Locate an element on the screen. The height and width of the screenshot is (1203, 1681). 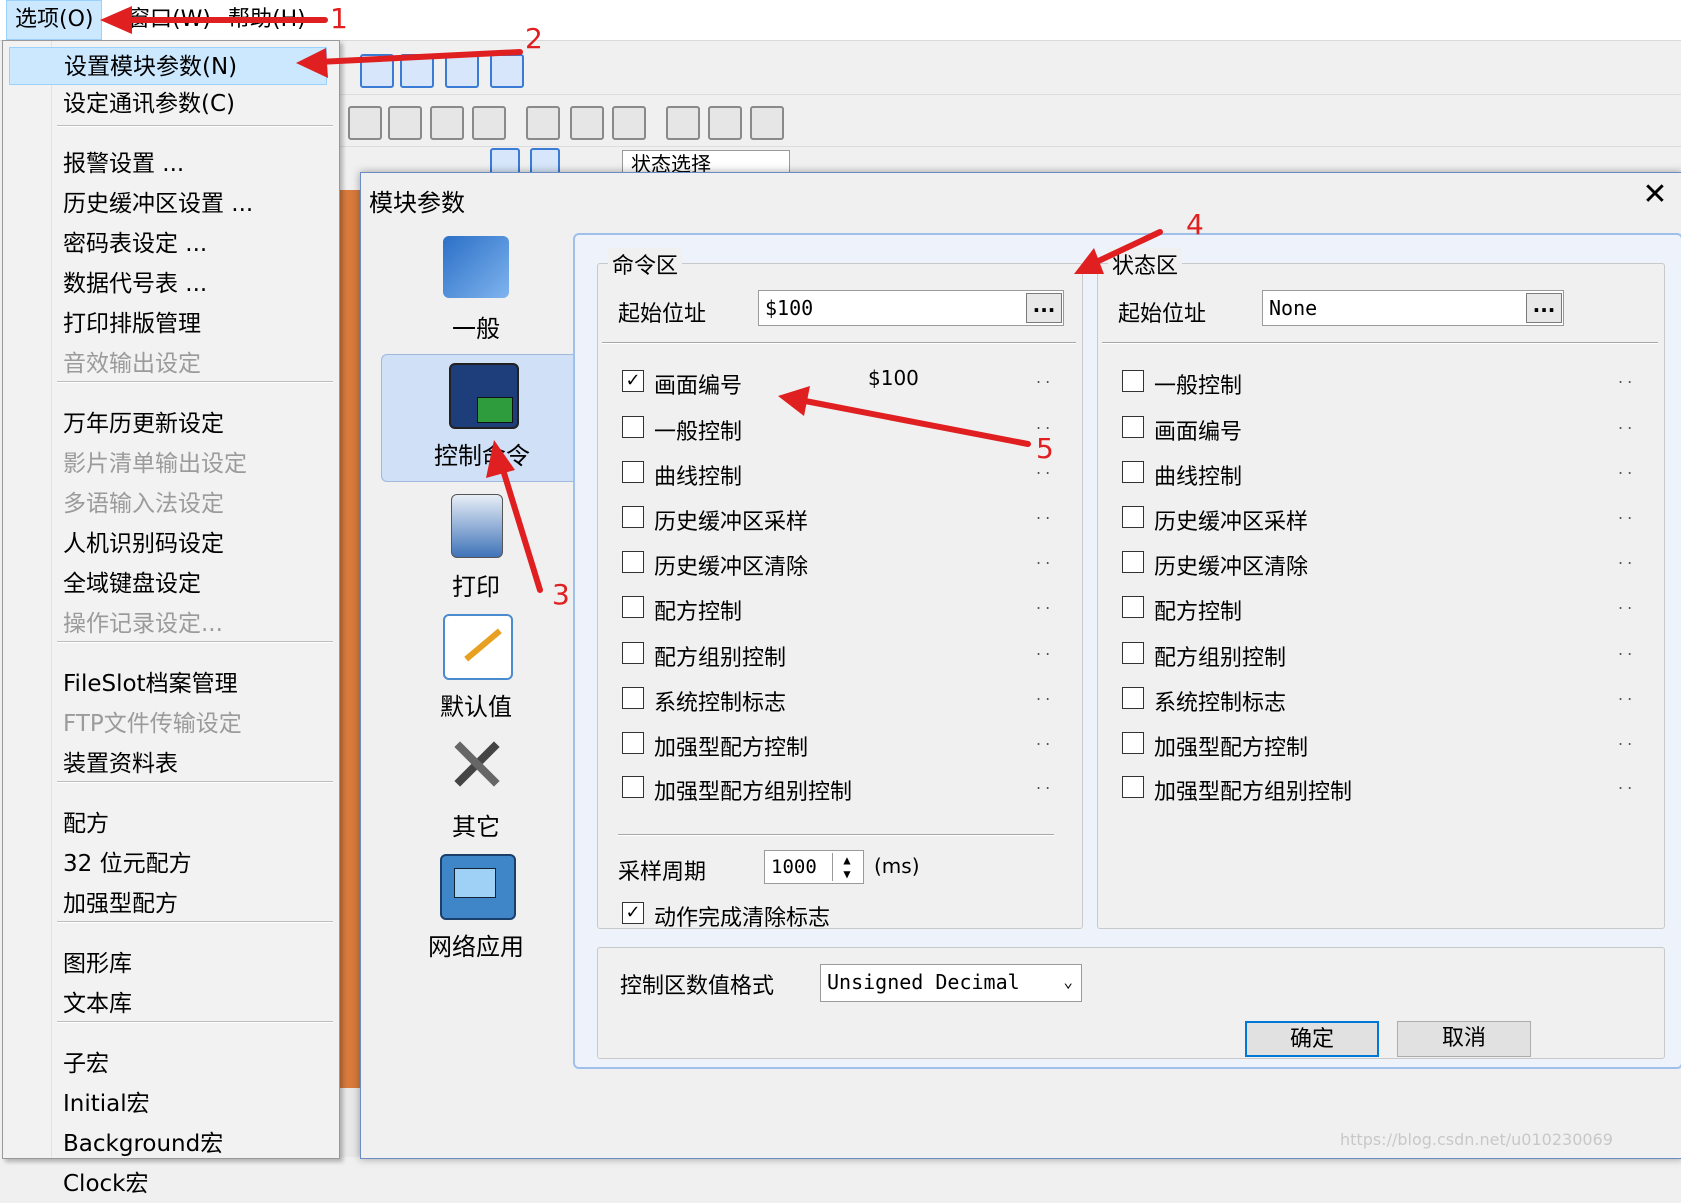
arrow-5-head is located at coordinates (794, 401).